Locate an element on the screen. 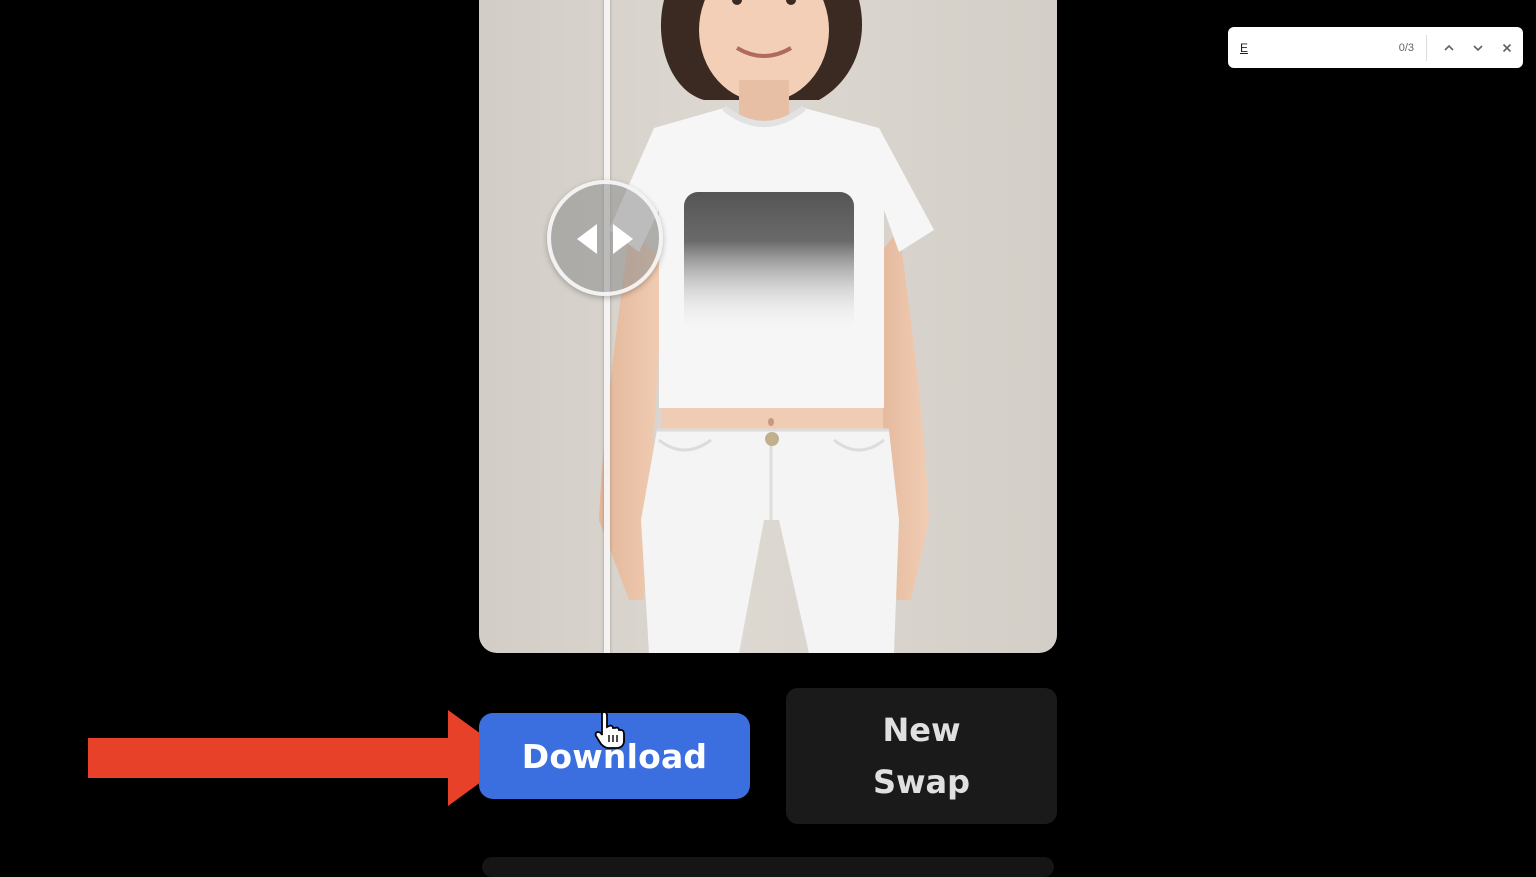 Image resolution: width=1536 pixels, height=877 pixels. find-match-count: 0/3 is located at coordinates (1406, 47).